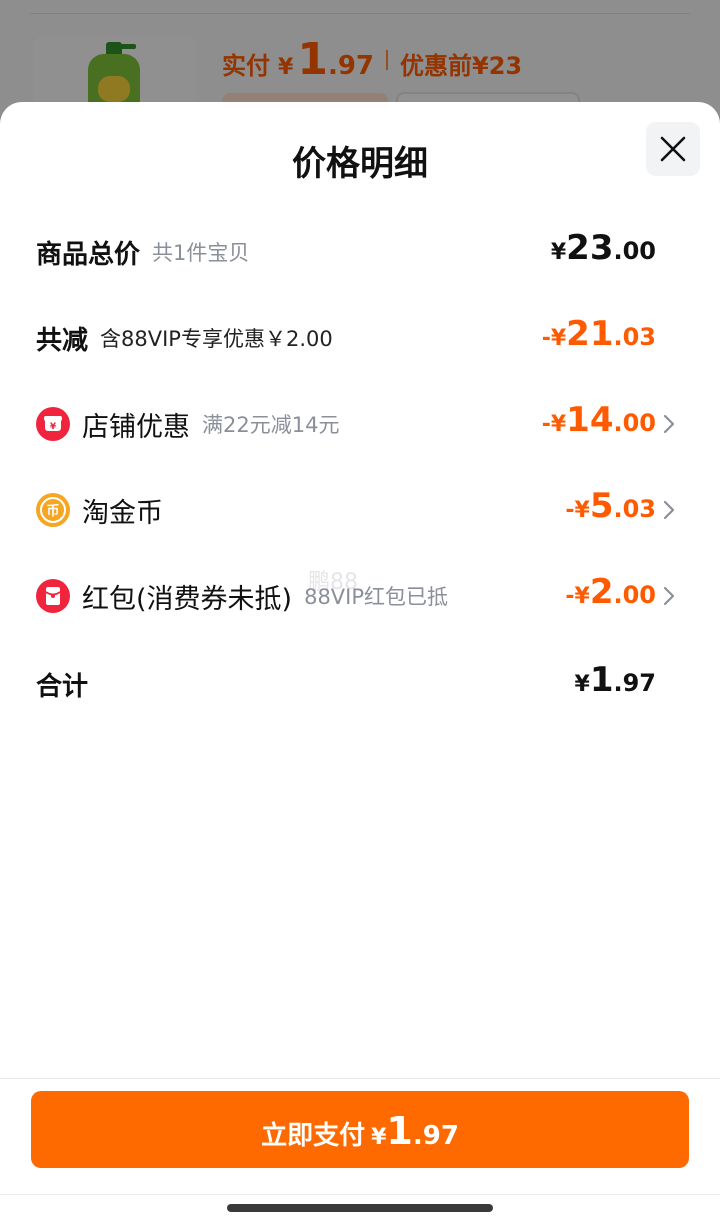  I want to click on close-button, so click(673, 149).